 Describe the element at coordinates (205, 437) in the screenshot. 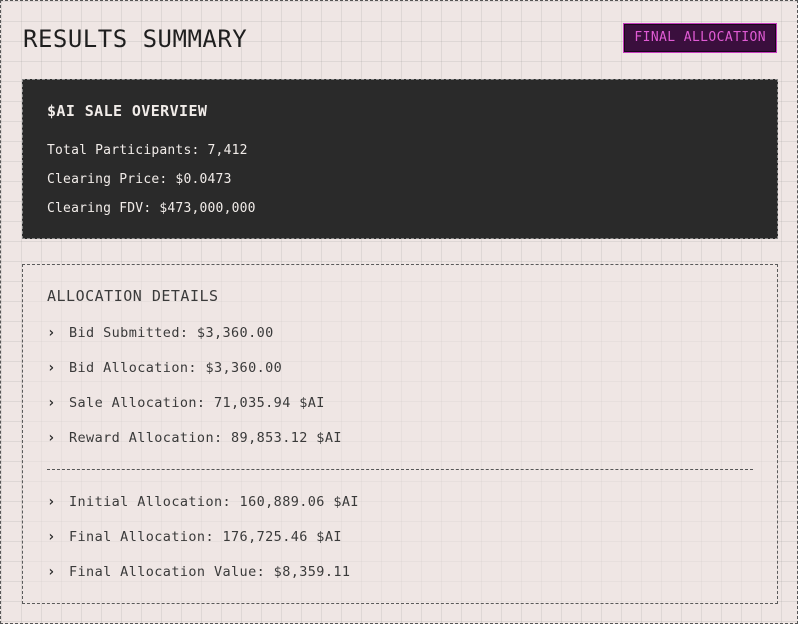

I see `detail-text: Reward Allocation: 89,853.12 $AI` at that location.